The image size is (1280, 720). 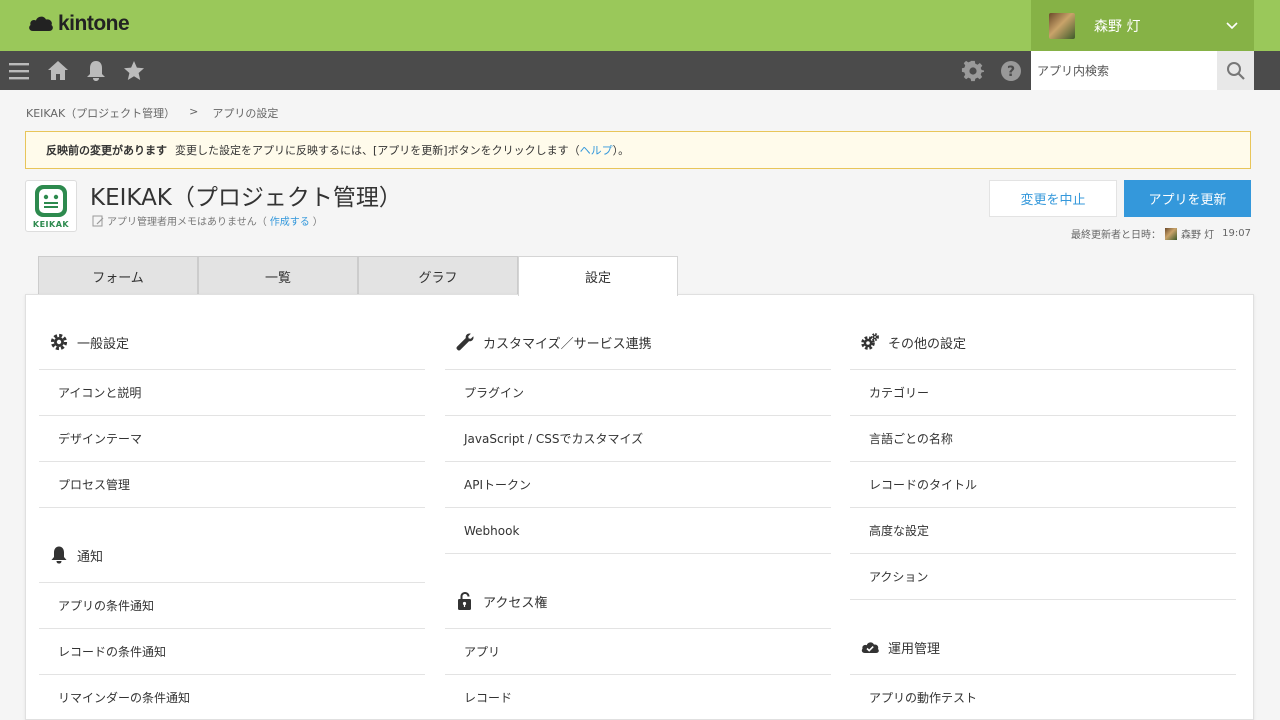 I want to click on last-updated: 最終更新者と日時： 森野 灯 19:07, so click(x=1161, y=233).